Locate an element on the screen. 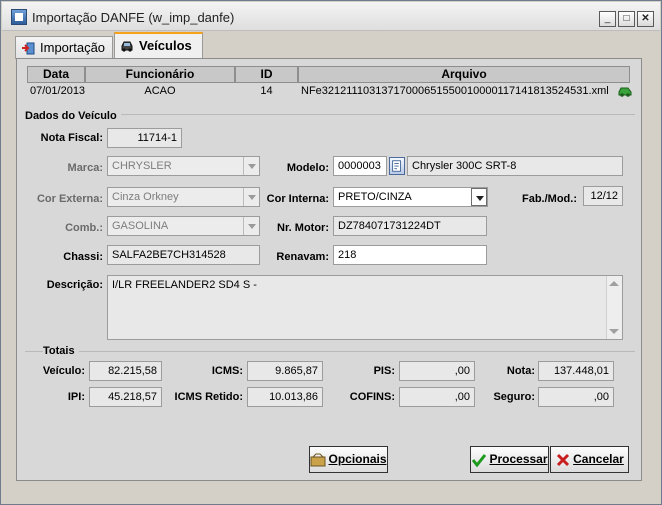 The image size is (662, 505). combustivel-value: GASOLINA is located at coordinates (140, 226).